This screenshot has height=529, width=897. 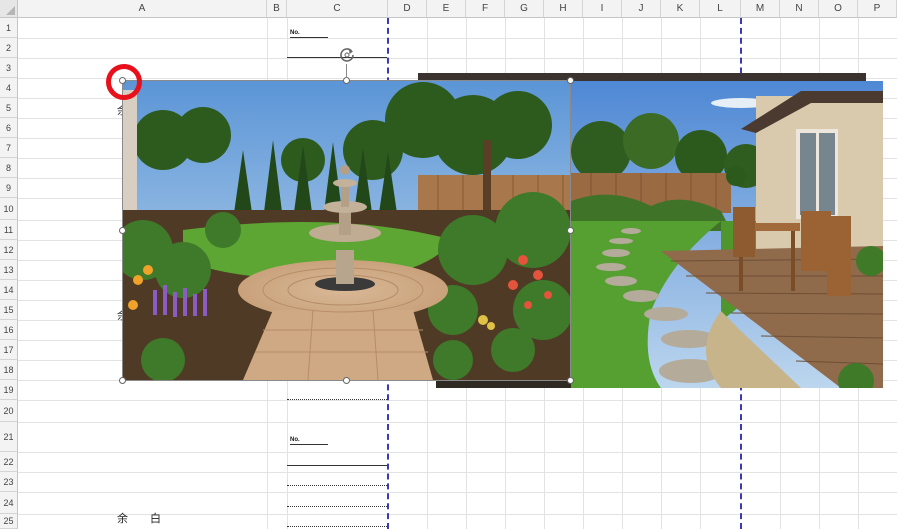 What do you see at coordinates (9, 48) in the screenshot?
I see `row-header-2: 2` at bounding box center [9, 48].